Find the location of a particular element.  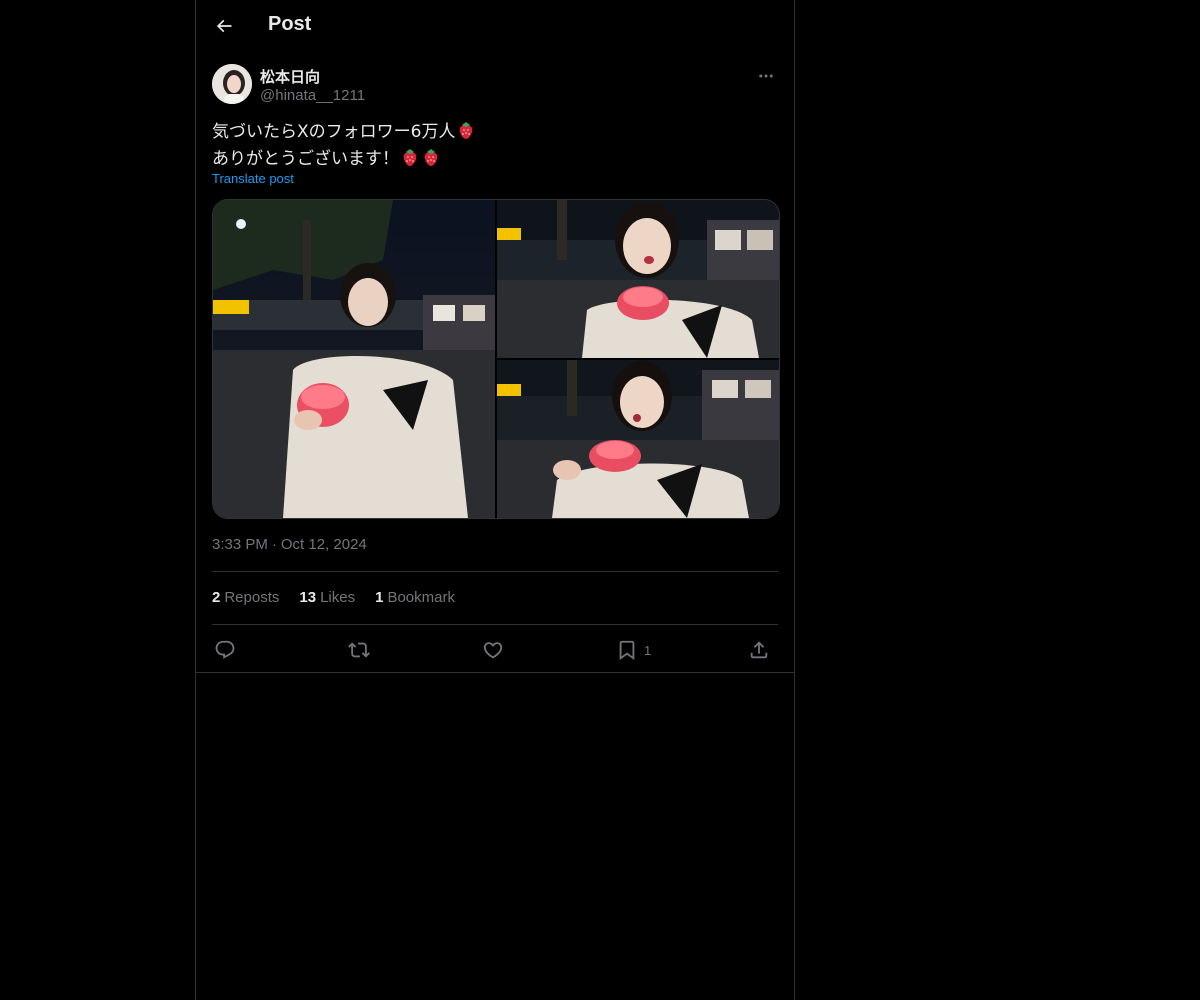

post-text-line-2: ありがとうございます！ is located at coordinates (495, 160).